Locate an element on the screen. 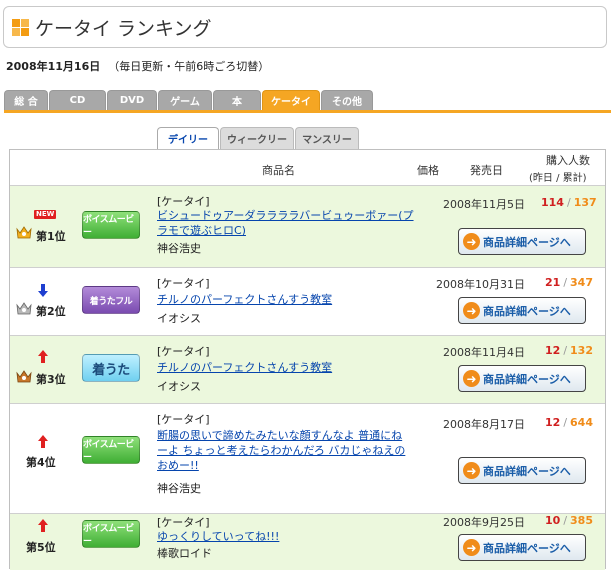 This screenshot has height=570, width=611. header-buyers-sub: (昨日 / 累計) is located at coordinates (558, 178).